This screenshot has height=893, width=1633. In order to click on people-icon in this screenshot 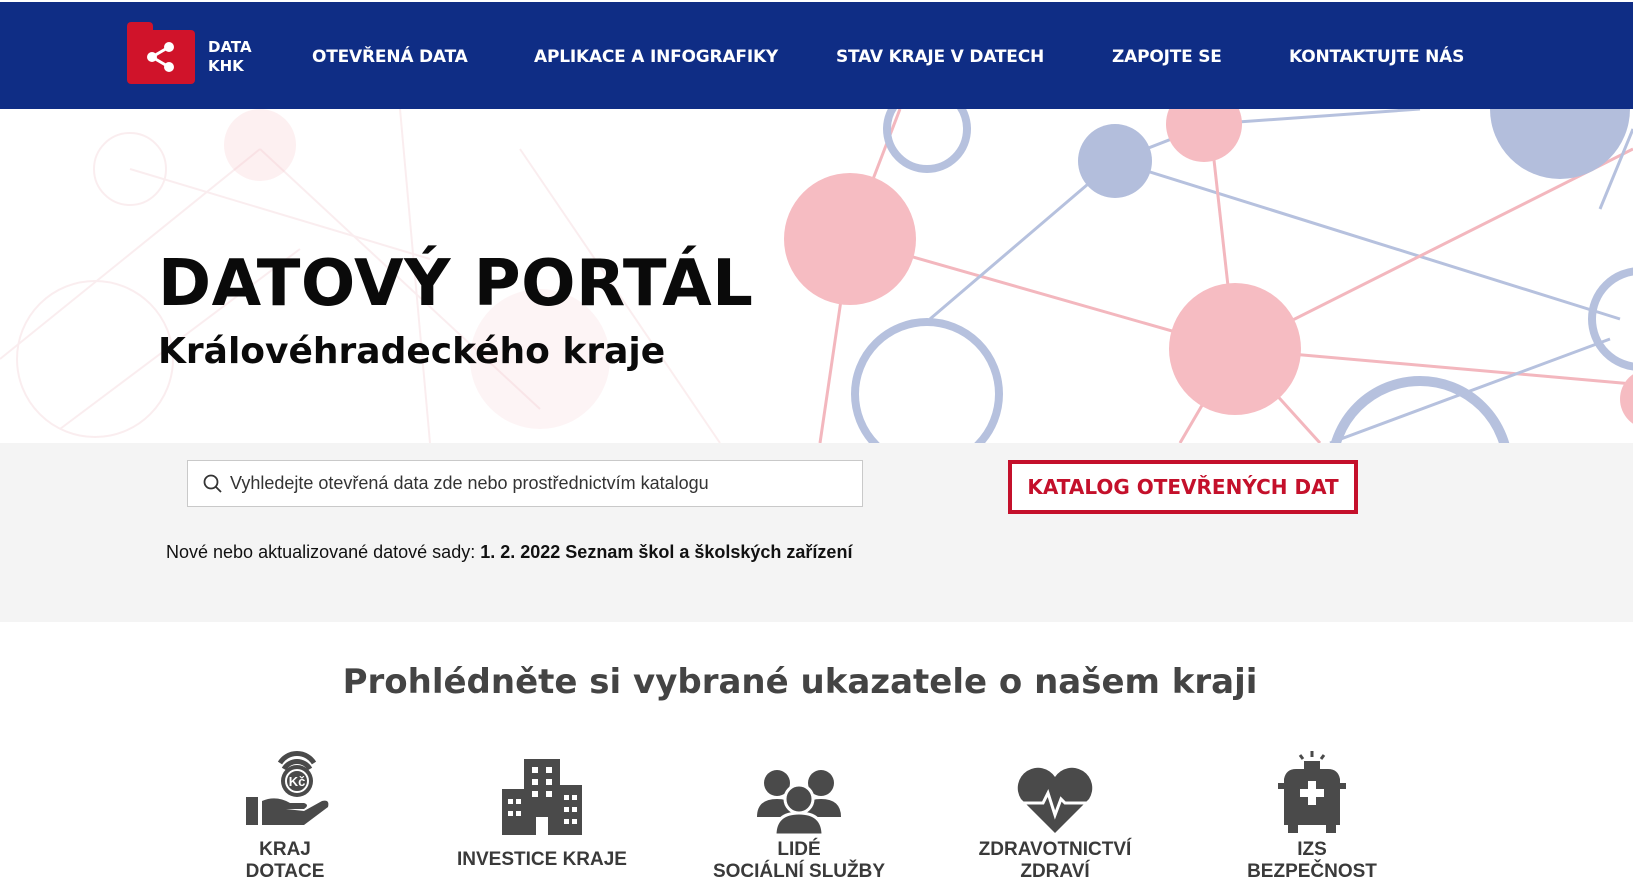, I will do `click(799, 787)`.